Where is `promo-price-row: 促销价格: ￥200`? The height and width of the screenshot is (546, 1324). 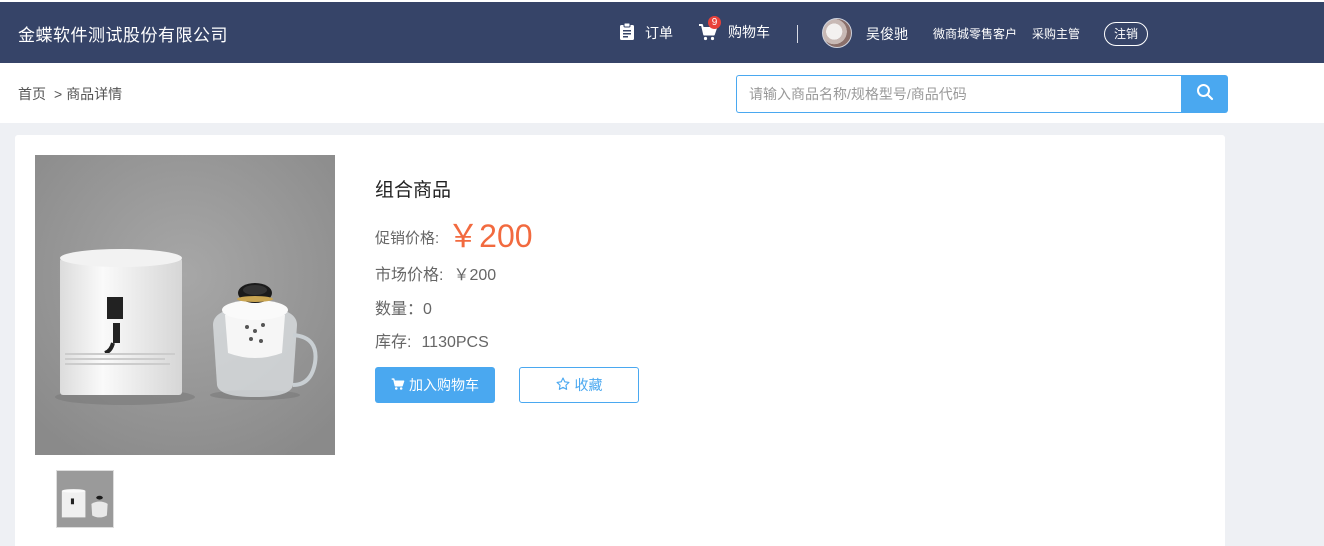 promo-price-row: 促销价格: ￥200 is located at coordinates (454, 234).